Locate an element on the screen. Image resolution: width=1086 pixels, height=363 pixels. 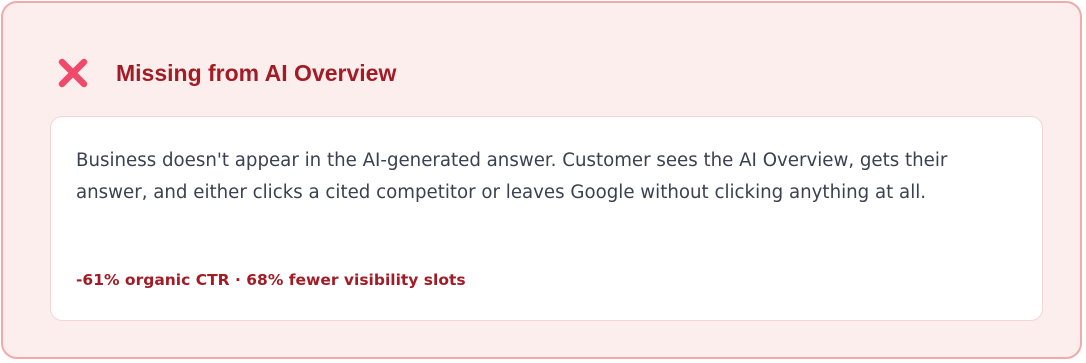
card-title: Missing from AI Overview is located at coordinates (256, 72).